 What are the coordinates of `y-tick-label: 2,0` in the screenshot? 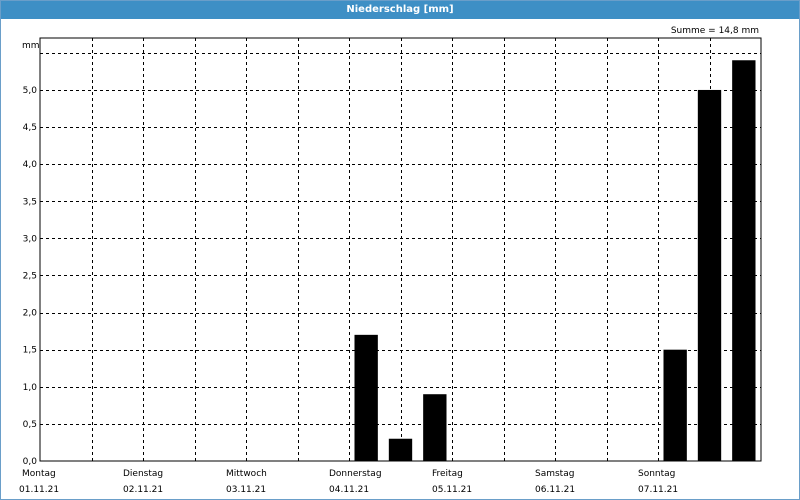 It's located at (30, 314).